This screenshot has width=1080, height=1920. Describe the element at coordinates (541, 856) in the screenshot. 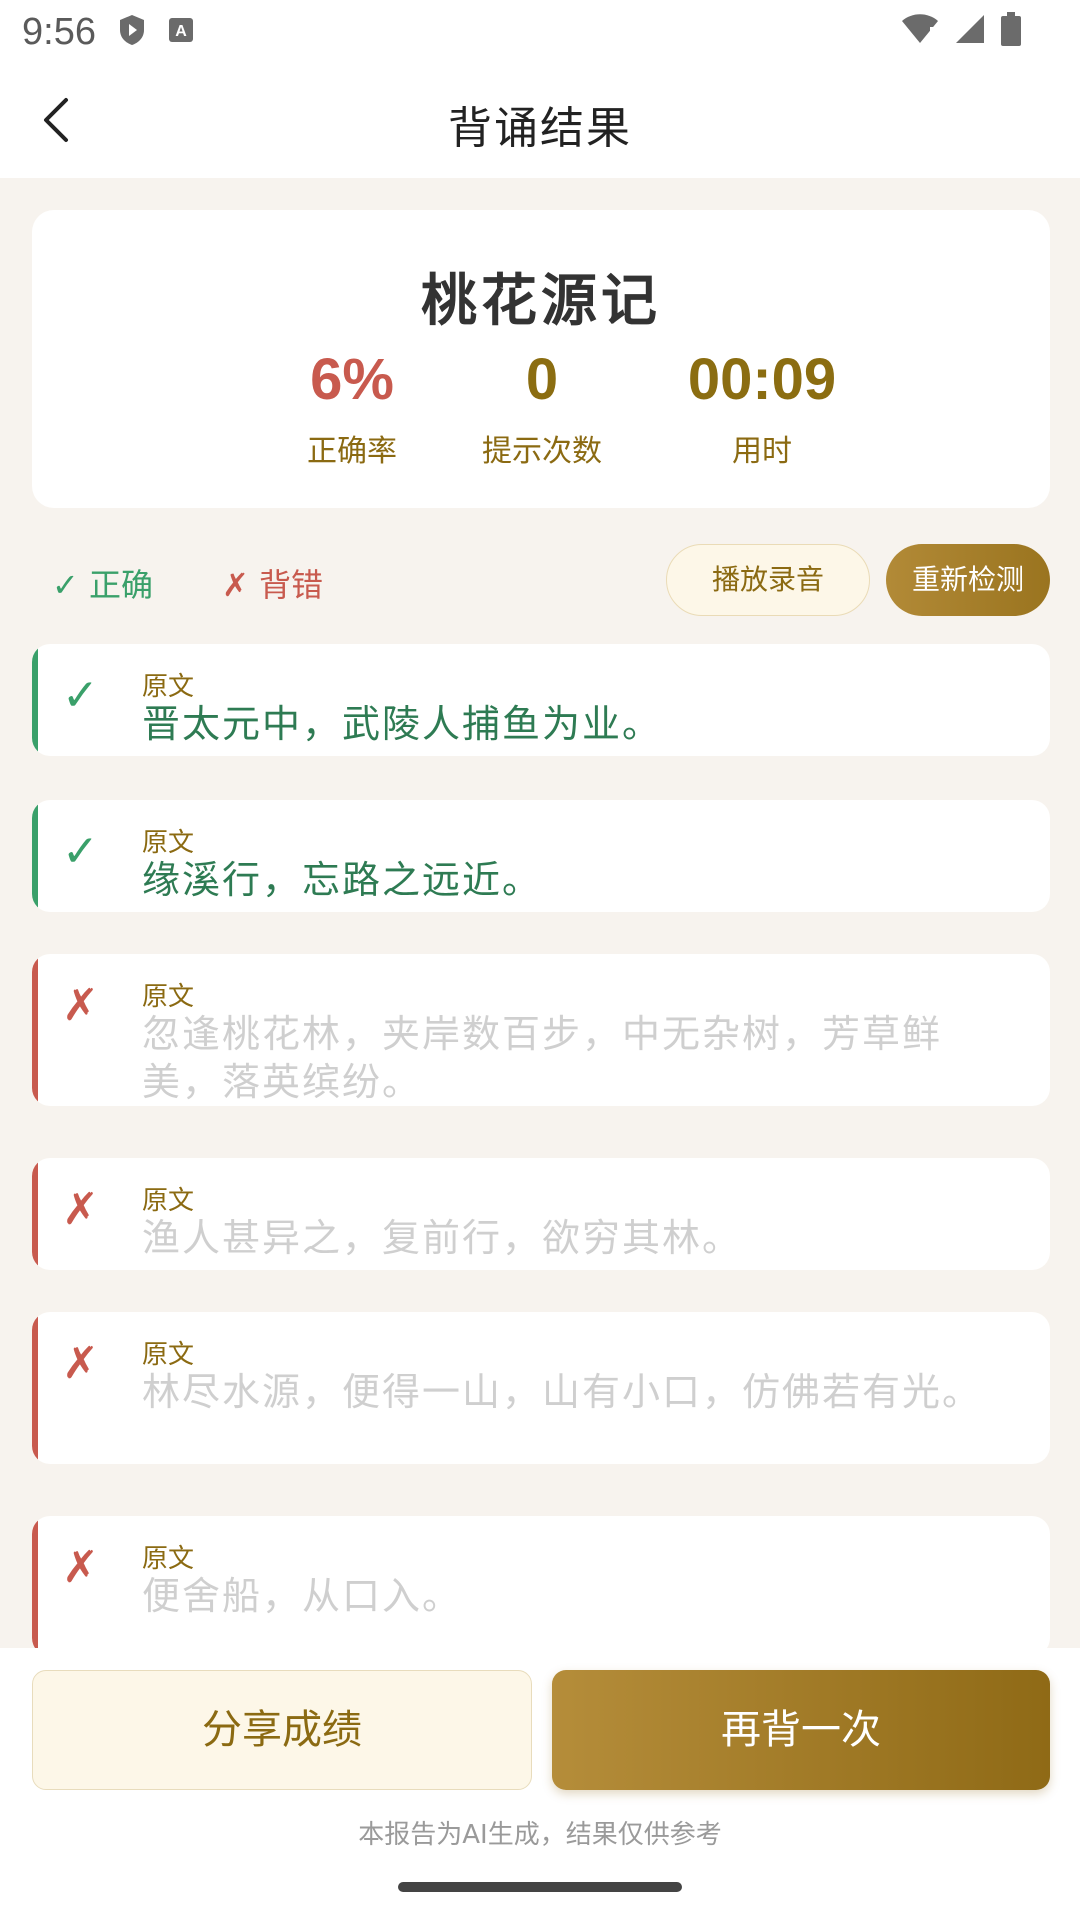

I see `sentence-item: ✓ 原文 缘溪行，忘路之远近。` at that location.